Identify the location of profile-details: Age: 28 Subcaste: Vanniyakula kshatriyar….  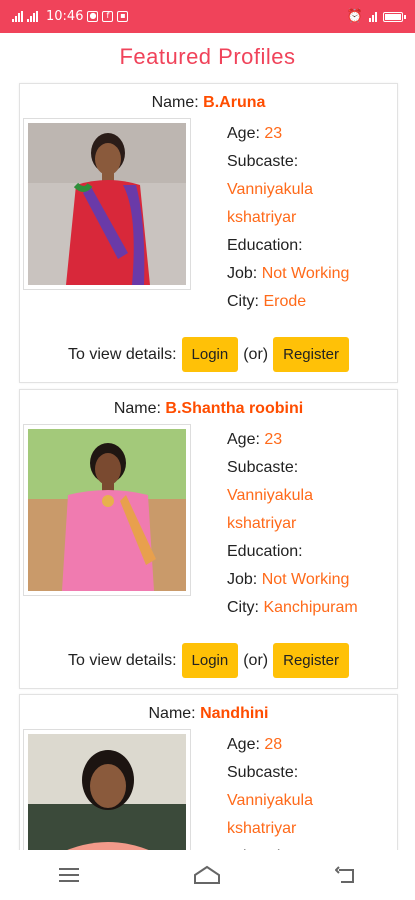
(270, 797).